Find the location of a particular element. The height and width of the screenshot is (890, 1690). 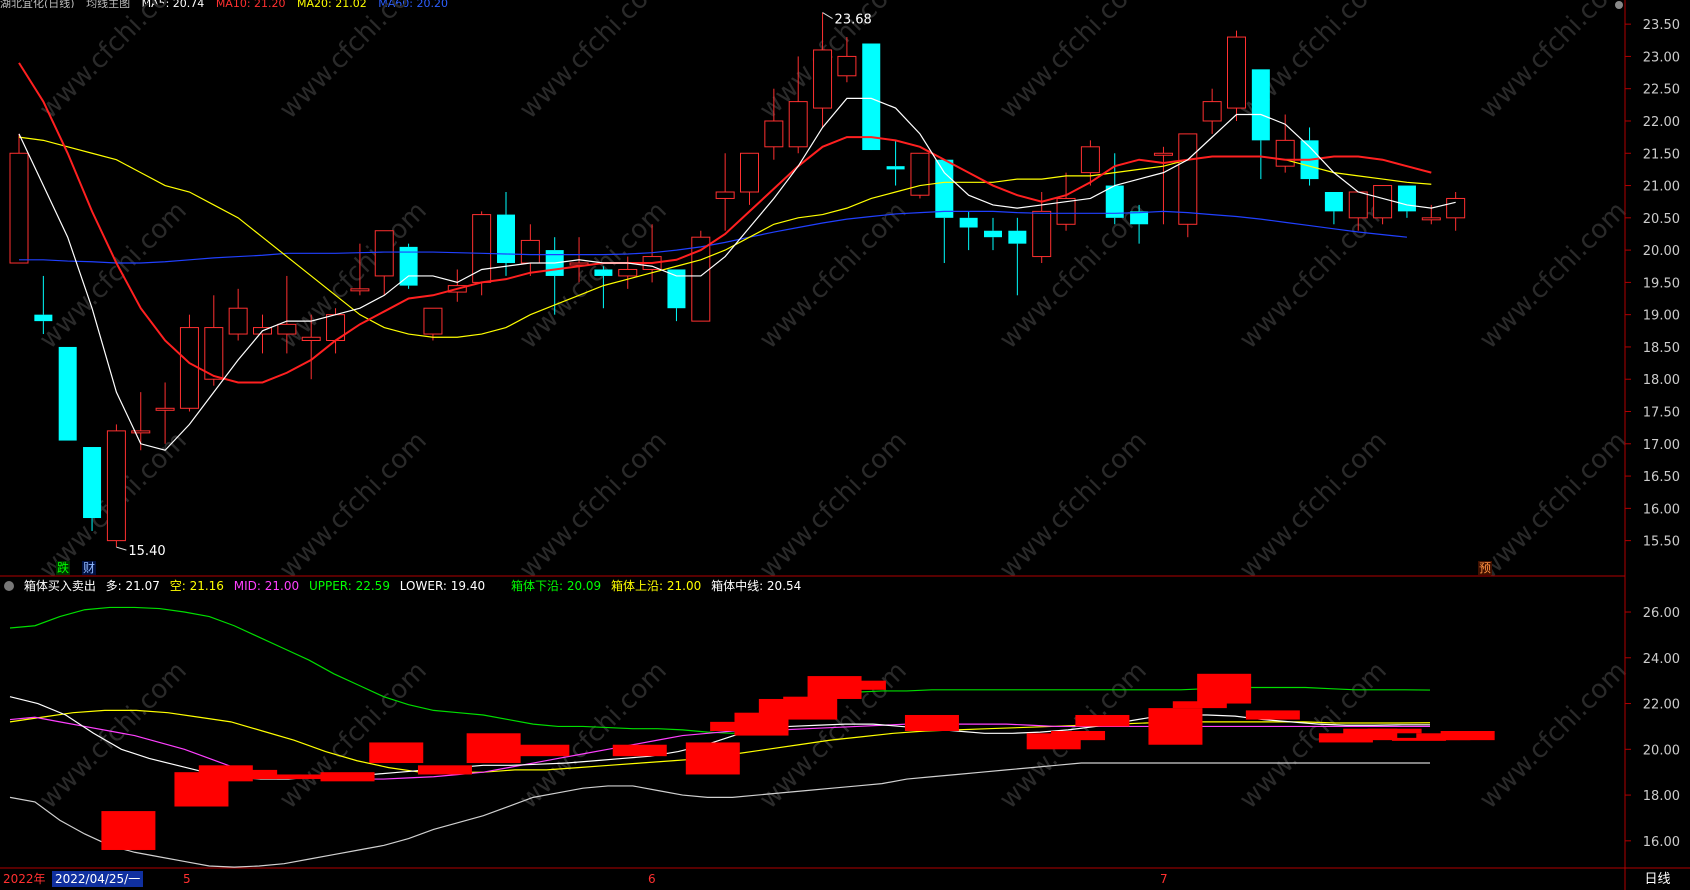

indicator-box-low: 箱体下沿: 20.09 is located at coordinates (556, 586).